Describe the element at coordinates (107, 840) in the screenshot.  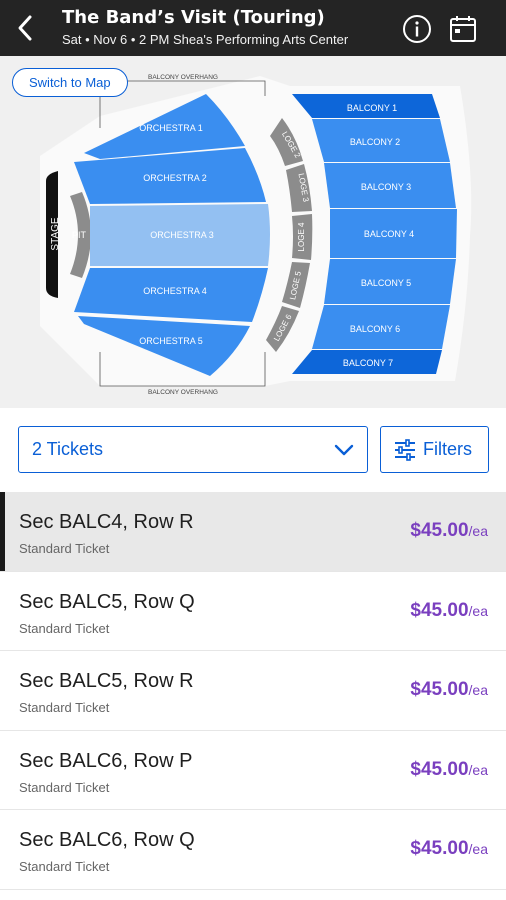
I see `listing-section: Sec BALC6, Row Q` at that location.